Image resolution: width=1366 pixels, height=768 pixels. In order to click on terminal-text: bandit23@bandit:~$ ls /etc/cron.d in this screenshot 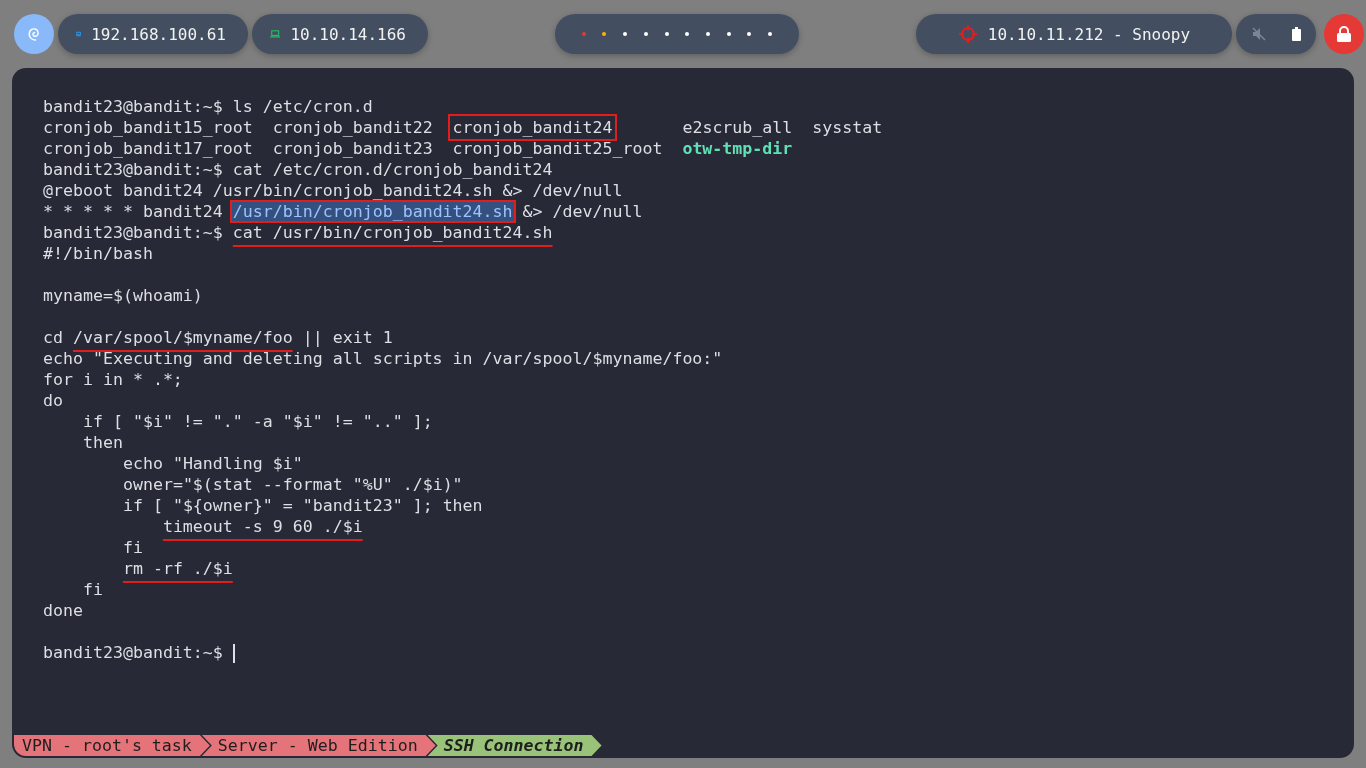, I will do `click(208, 106)`.